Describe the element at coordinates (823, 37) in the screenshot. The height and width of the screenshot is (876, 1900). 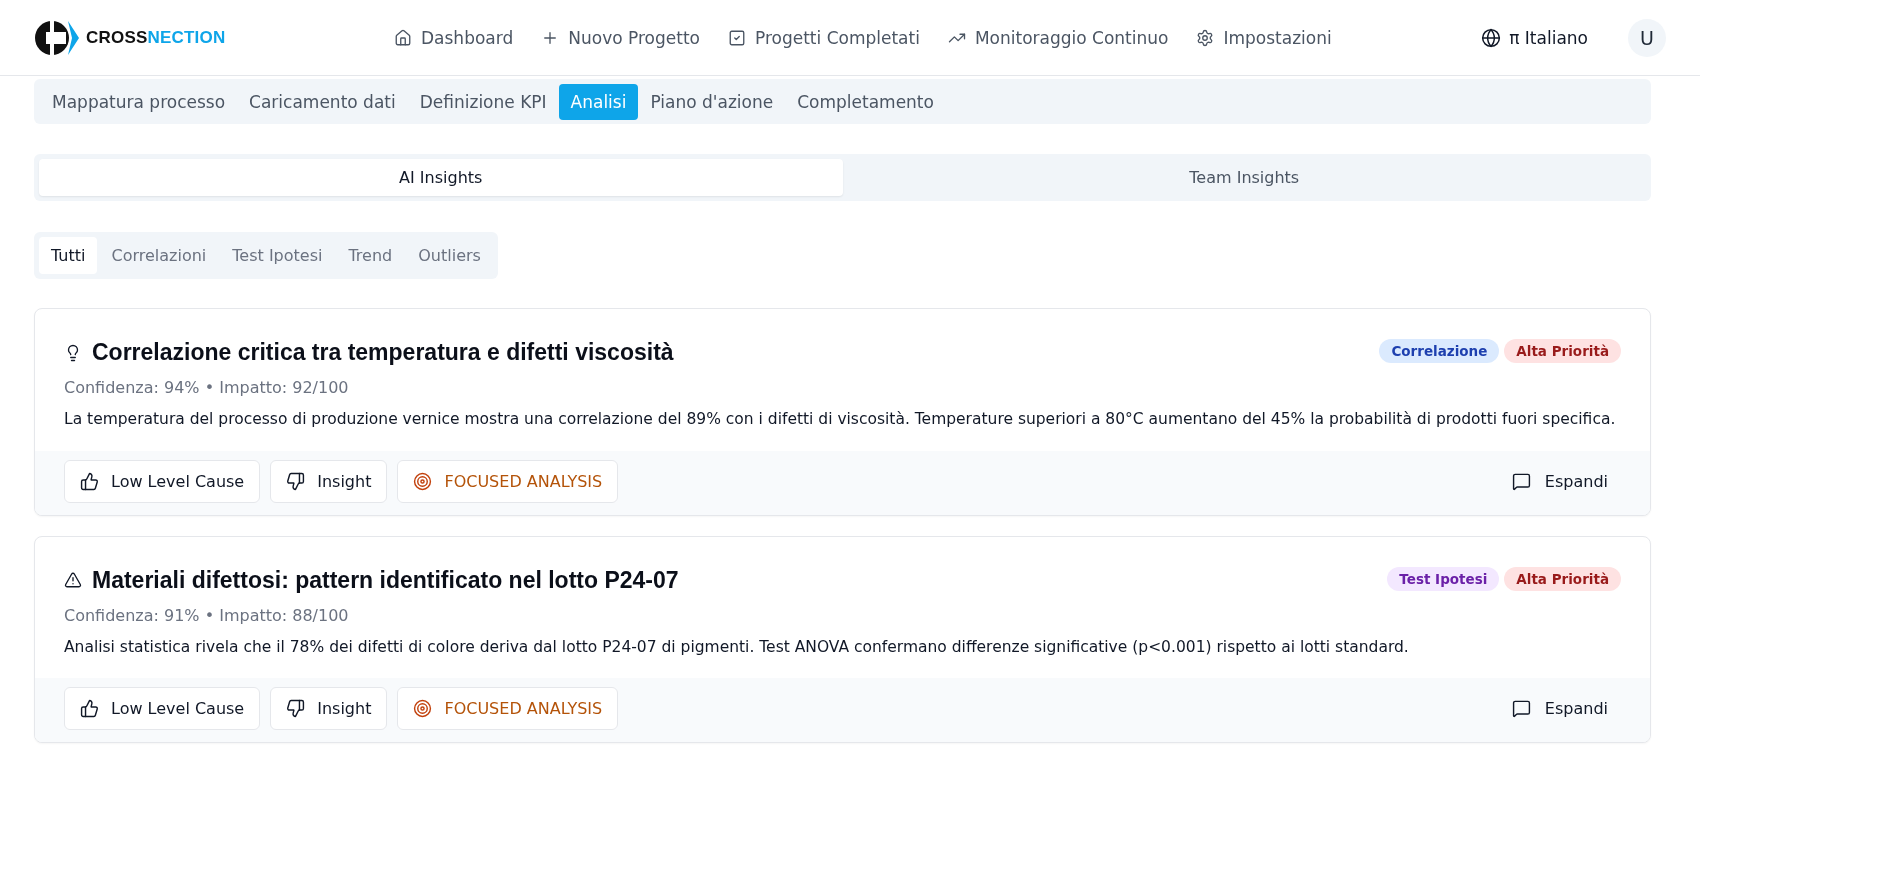
I see `nav-link: Progetti Completati` at that location.